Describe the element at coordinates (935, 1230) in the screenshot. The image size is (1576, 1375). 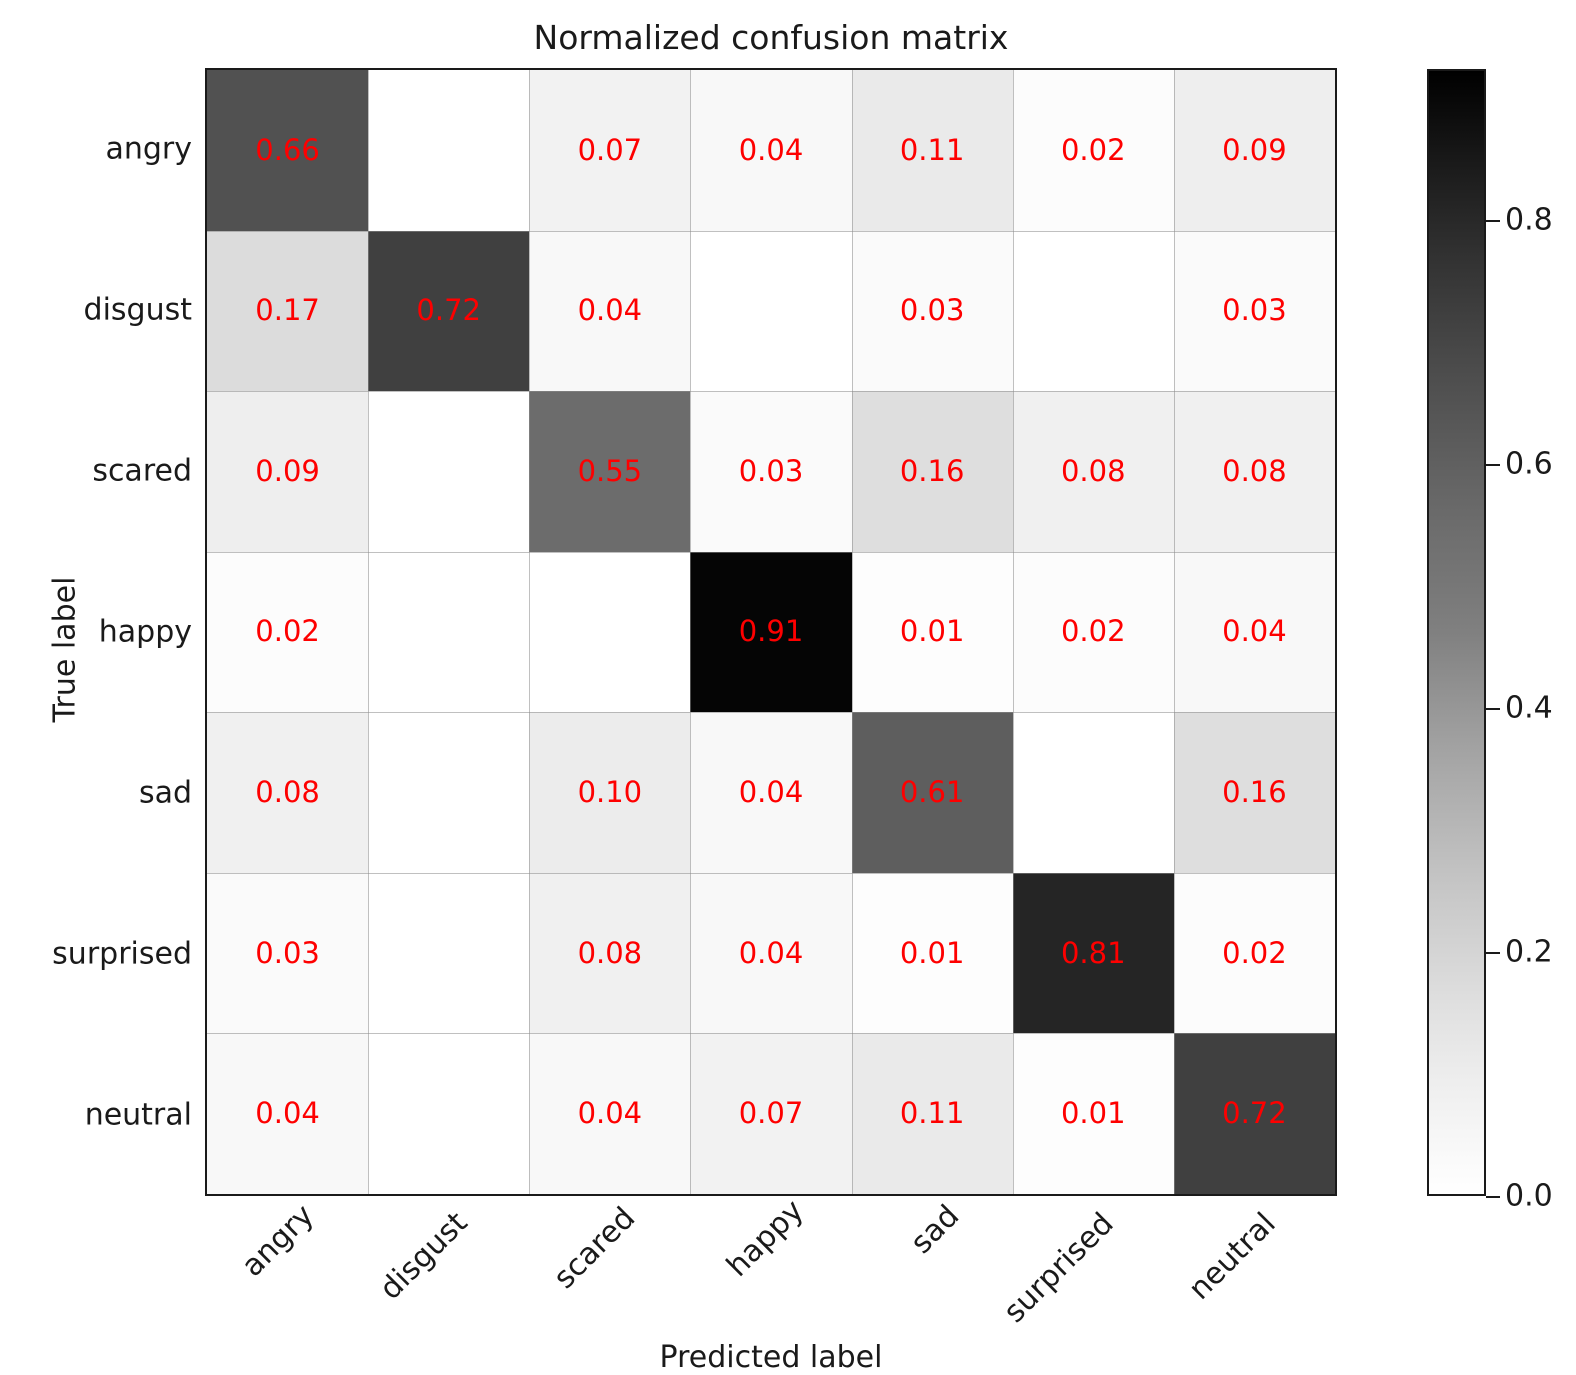
I see `x-tick-label-sad: sad` at that location.